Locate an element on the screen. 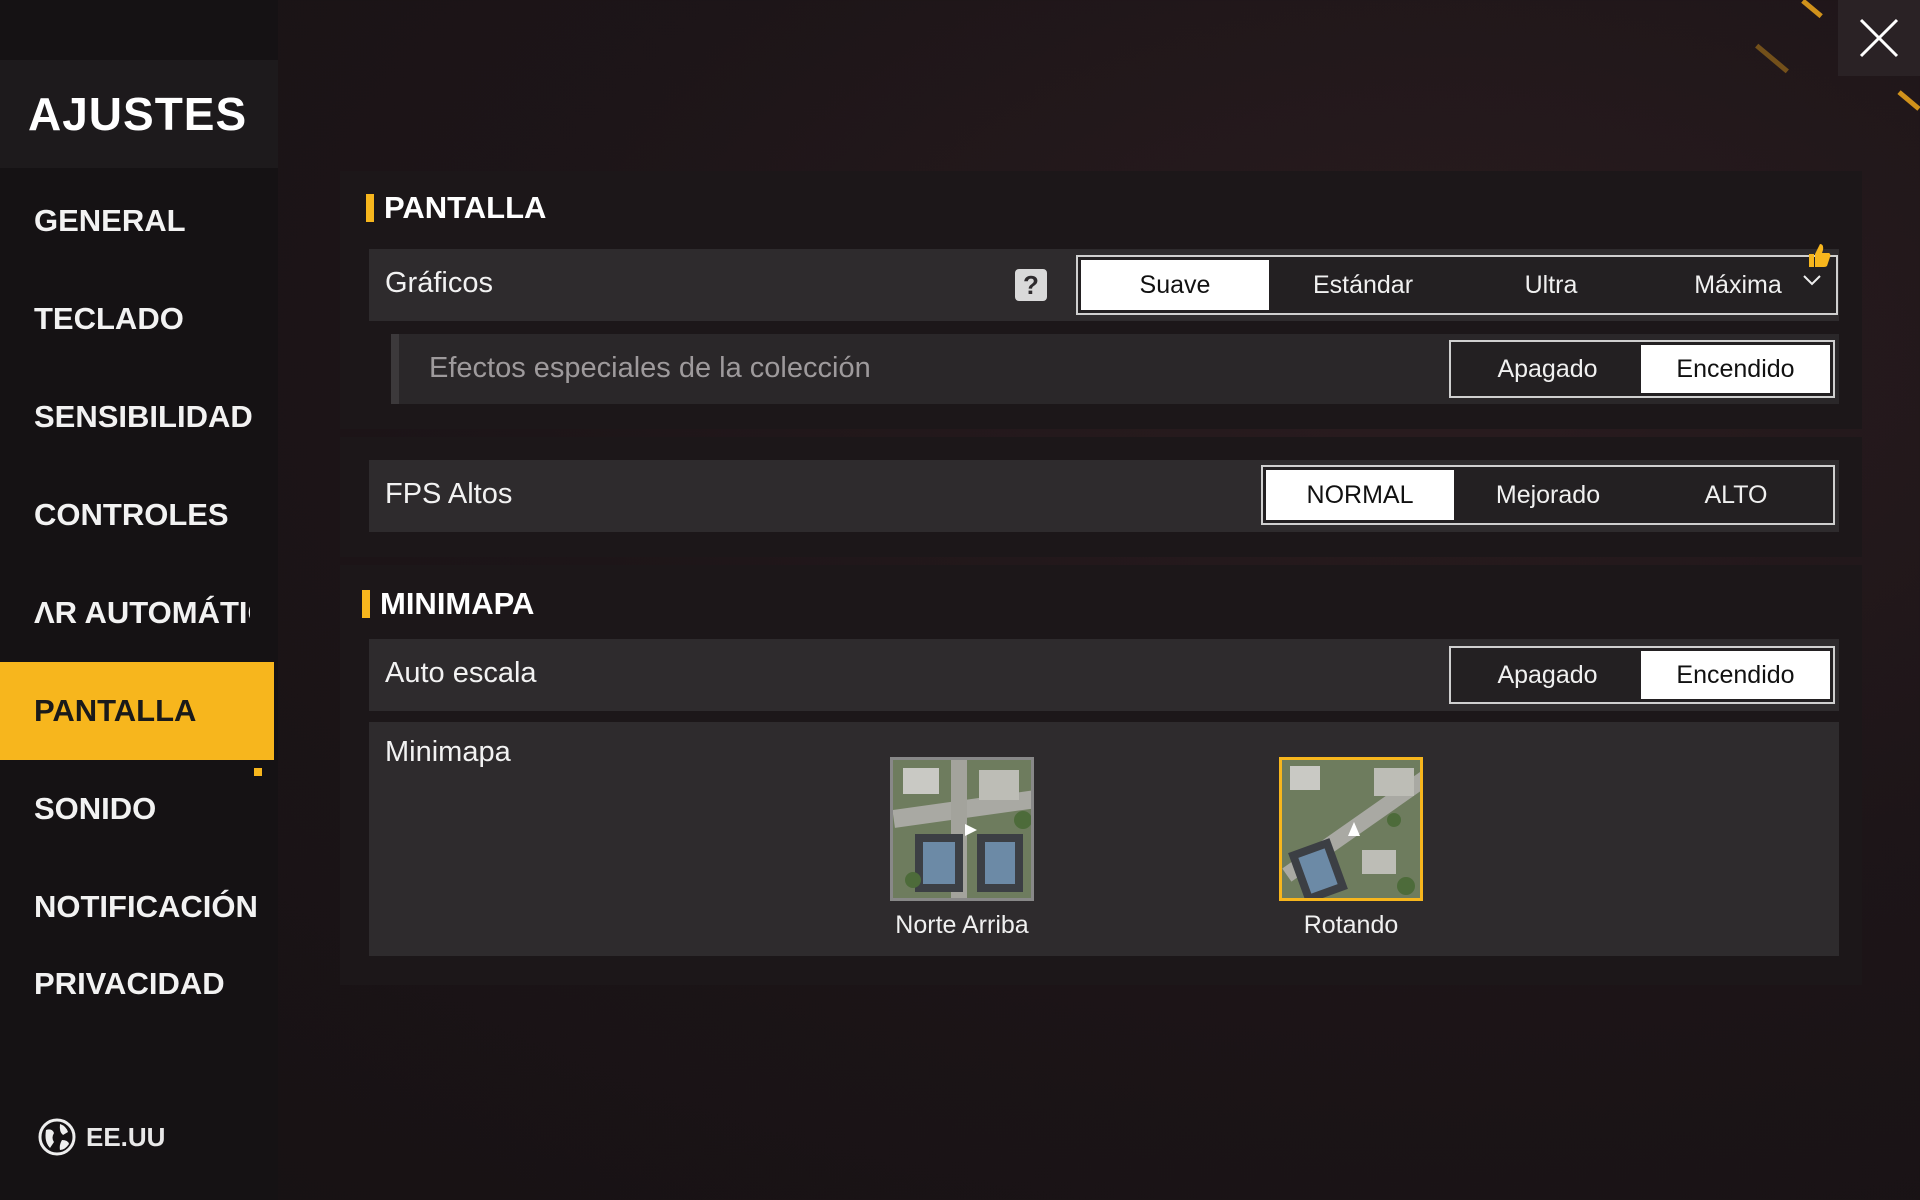 The width and height of the screenshot is (1920, 1200). region-selector: EE.UU is located at coordinates (101, 1137).